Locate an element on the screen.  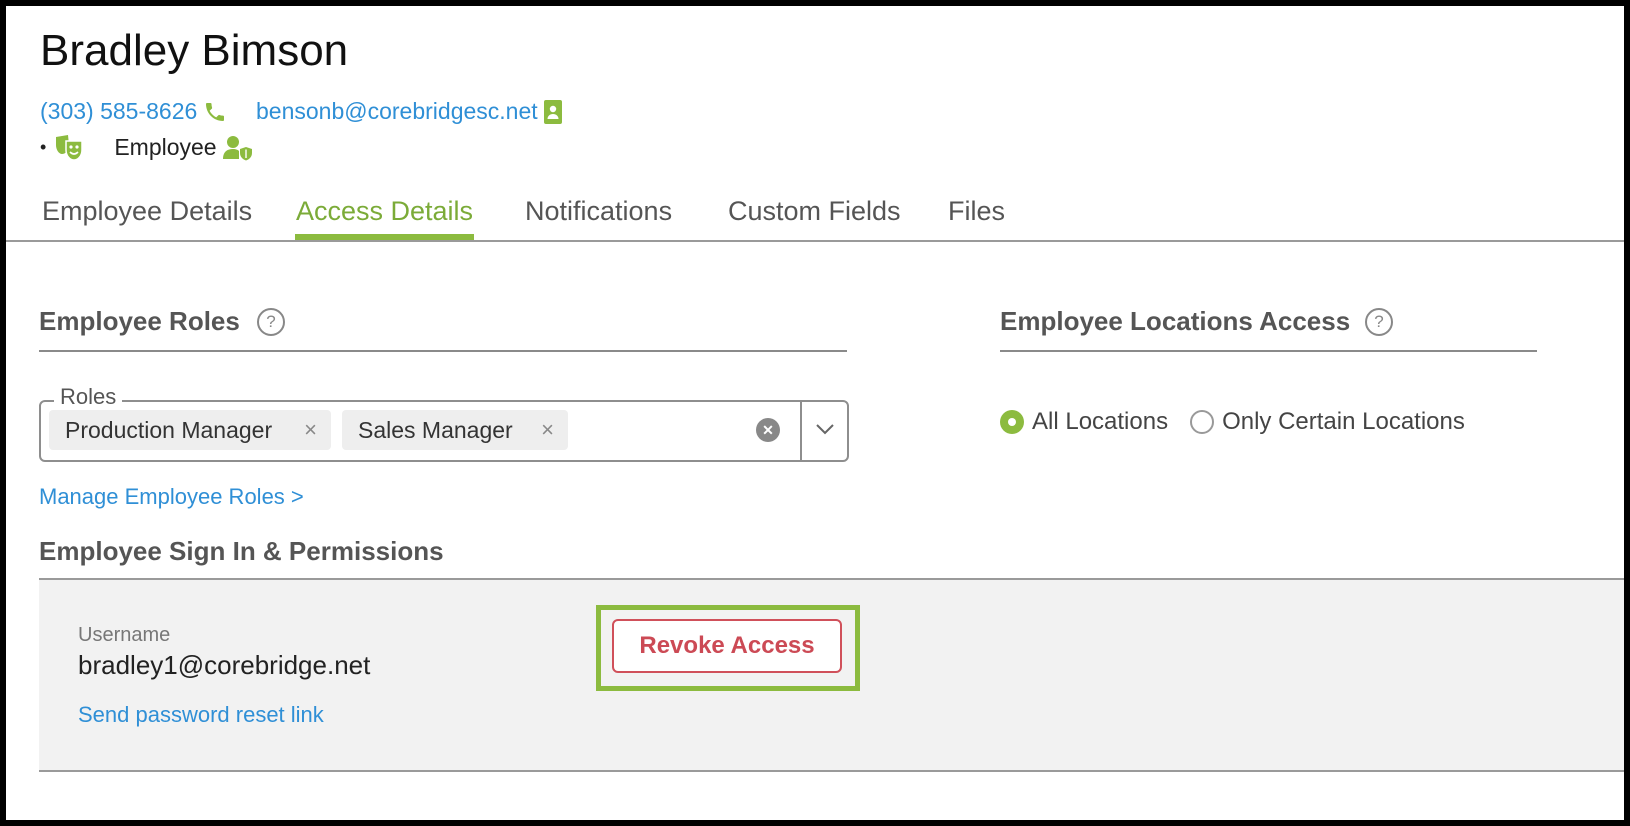
phone-icon is located at coordinates (215, 112).